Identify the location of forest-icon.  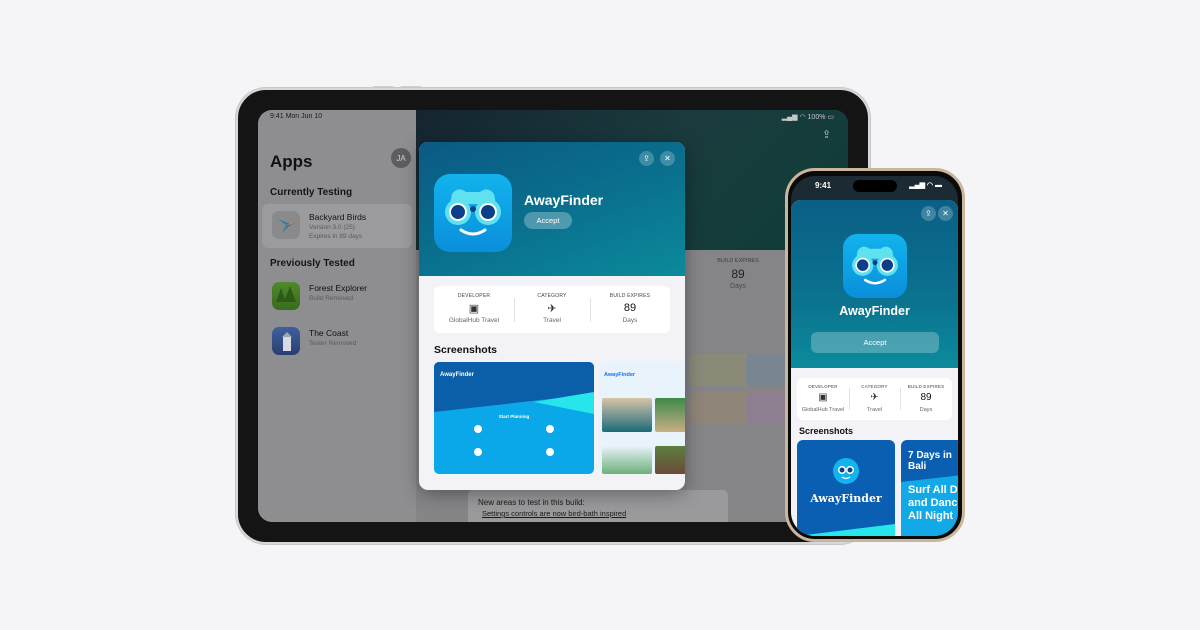
(286, 296).